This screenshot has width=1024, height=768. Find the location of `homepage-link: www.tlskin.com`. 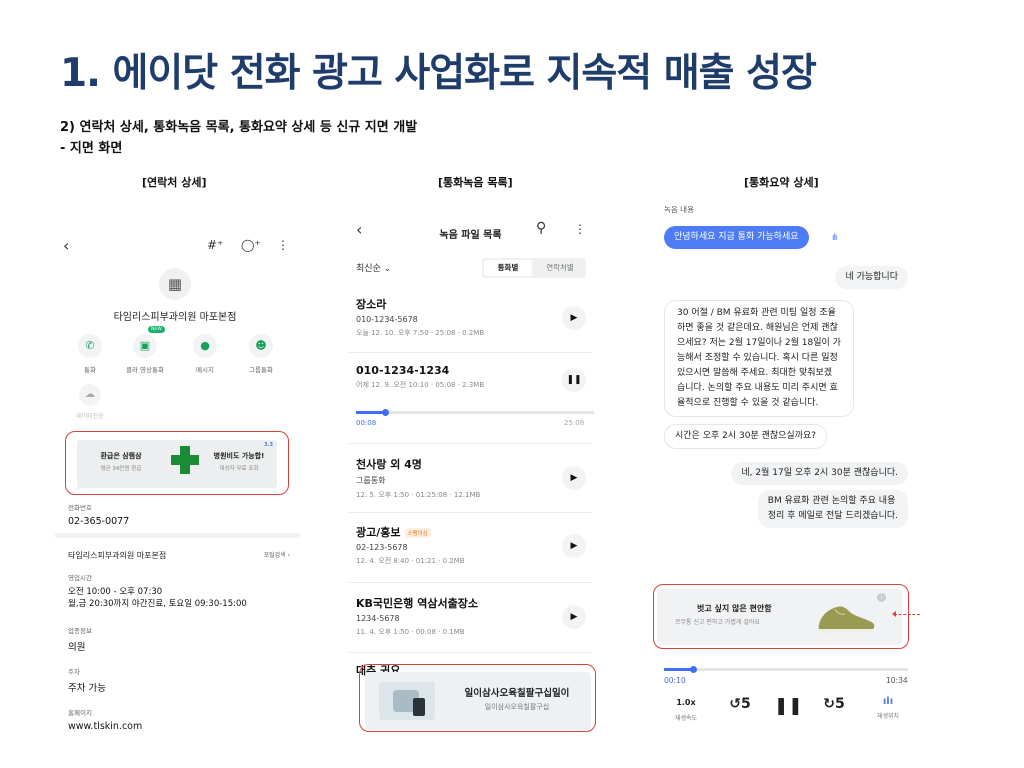

homepage-link: www.tlskin.com is located at coordinates (178, 726).